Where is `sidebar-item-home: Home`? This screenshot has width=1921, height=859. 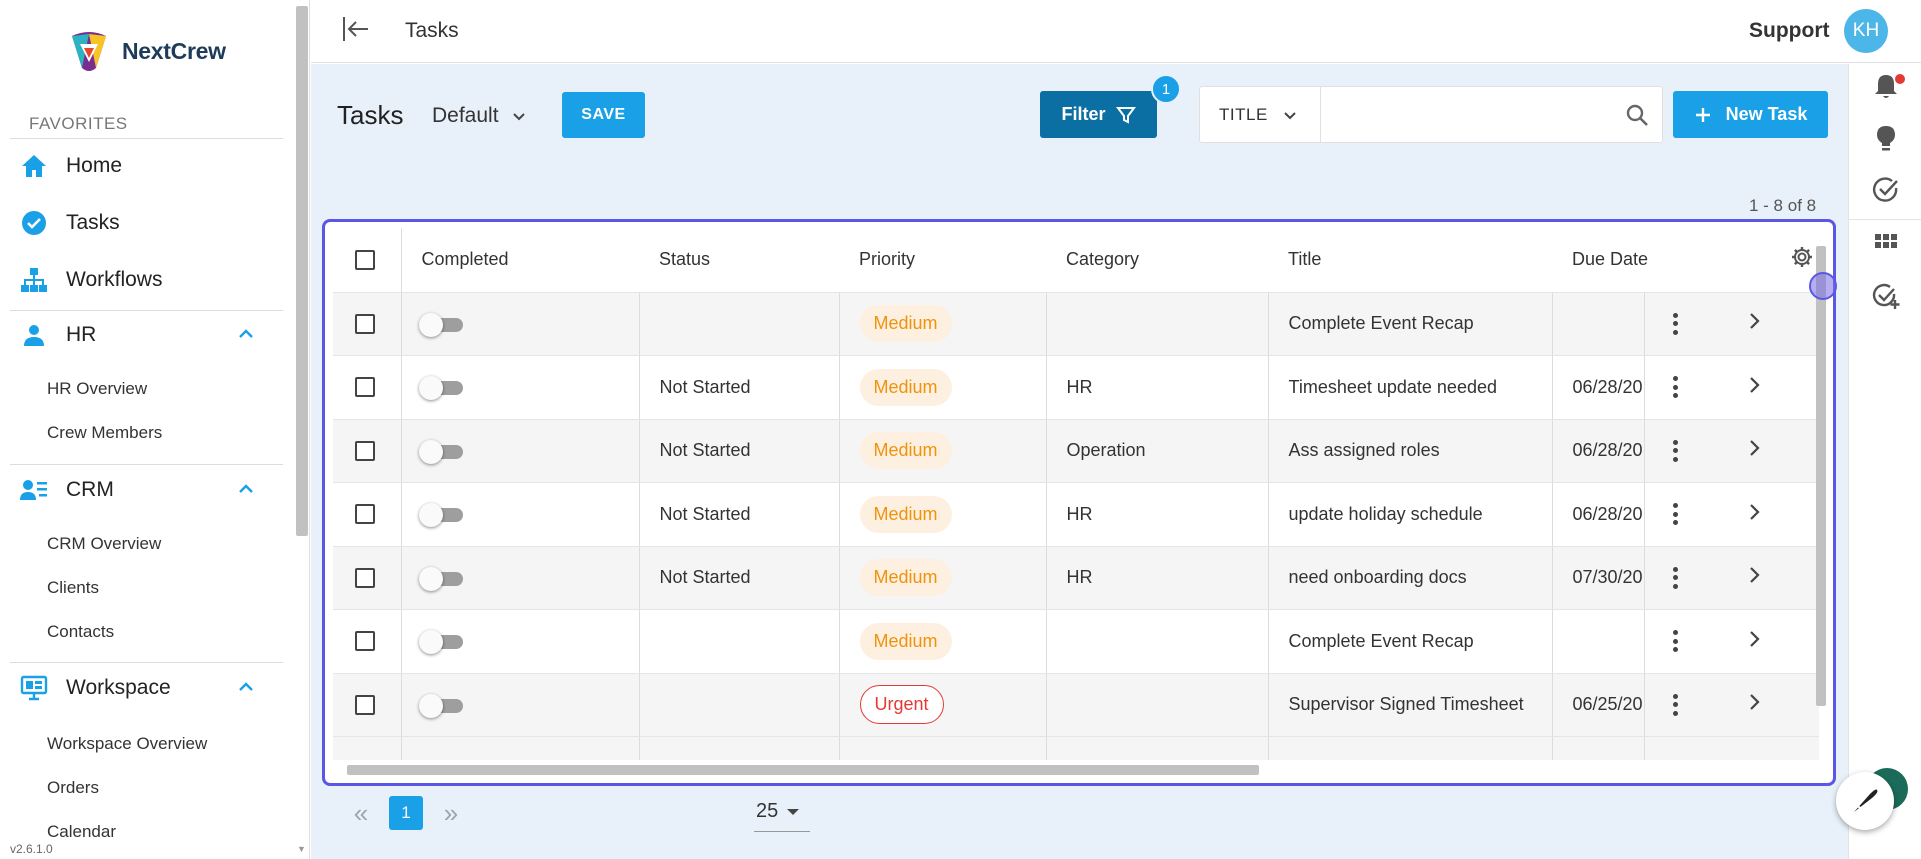 sidebar-item-home: Home is located at coordinates (71, 166).